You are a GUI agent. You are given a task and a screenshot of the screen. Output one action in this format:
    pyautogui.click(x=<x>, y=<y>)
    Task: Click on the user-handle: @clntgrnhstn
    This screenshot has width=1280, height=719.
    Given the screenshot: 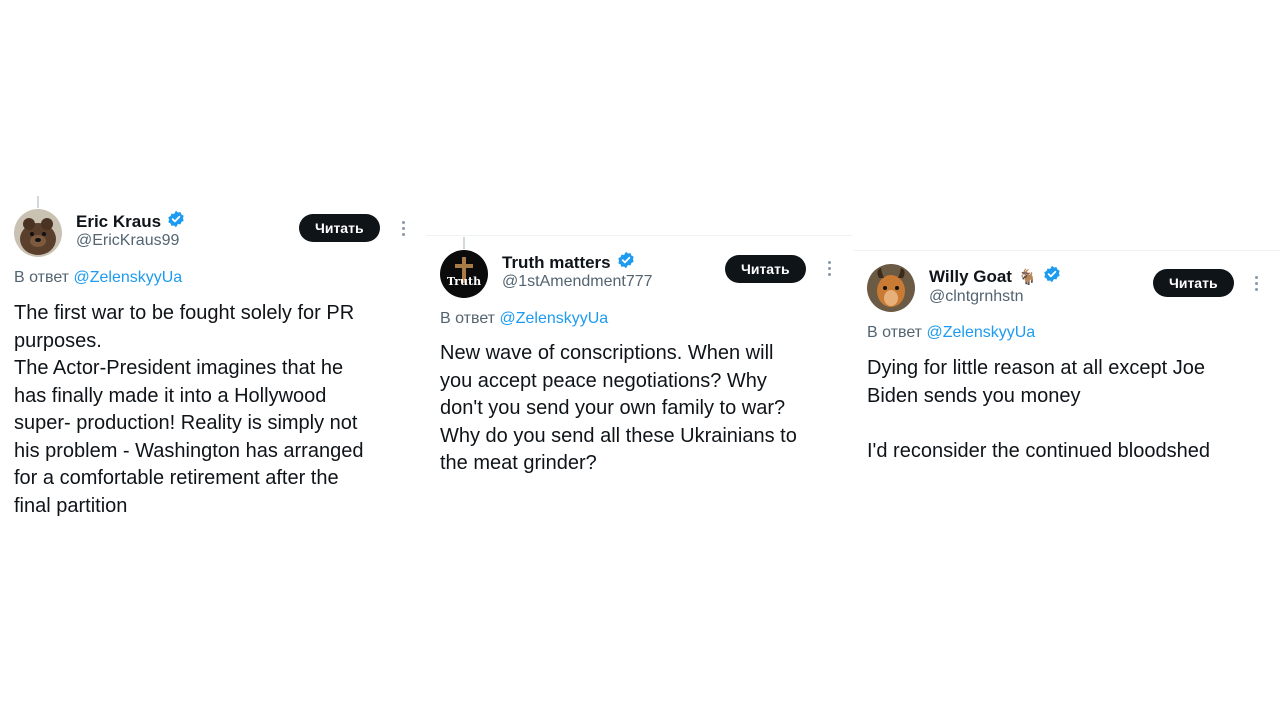 What is the action you would take?
    pyautogui.click(x=976, y=297)
    